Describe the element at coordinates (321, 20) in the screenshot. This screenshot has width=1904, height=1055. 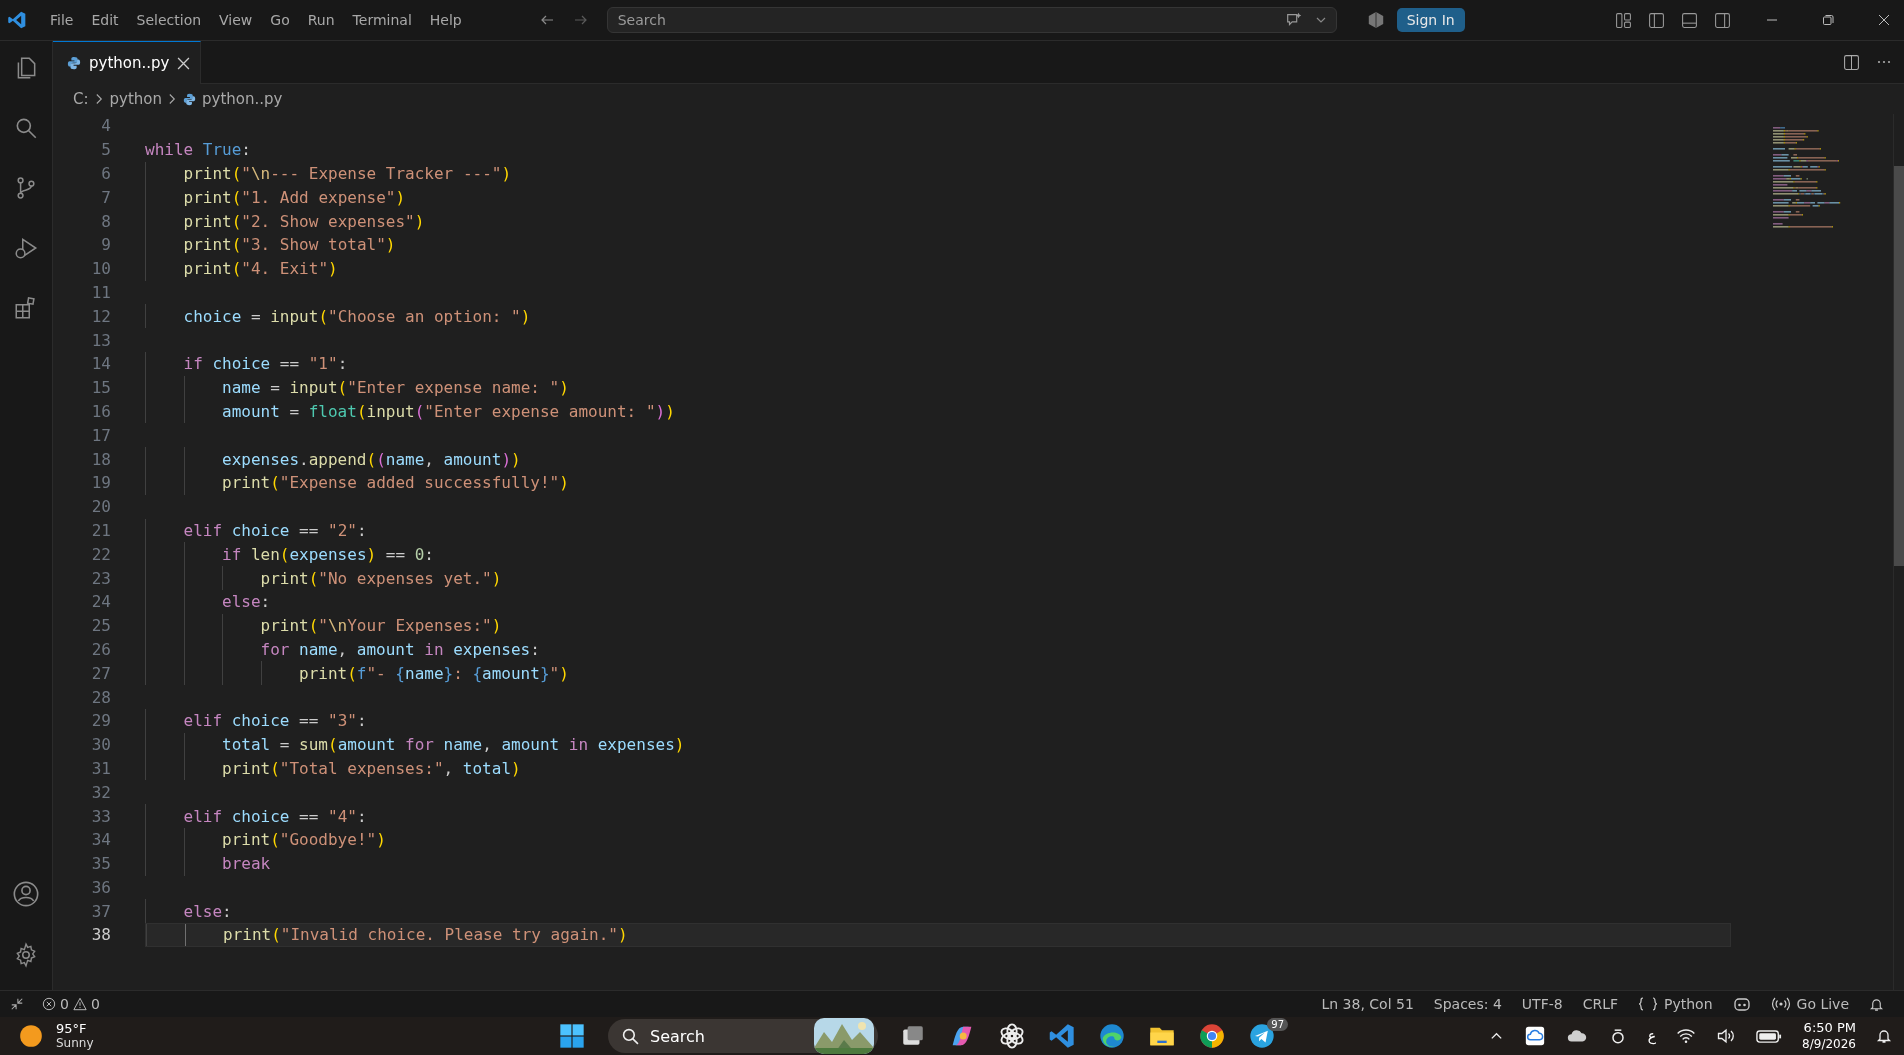
I see `menu-item: Run` at that location.